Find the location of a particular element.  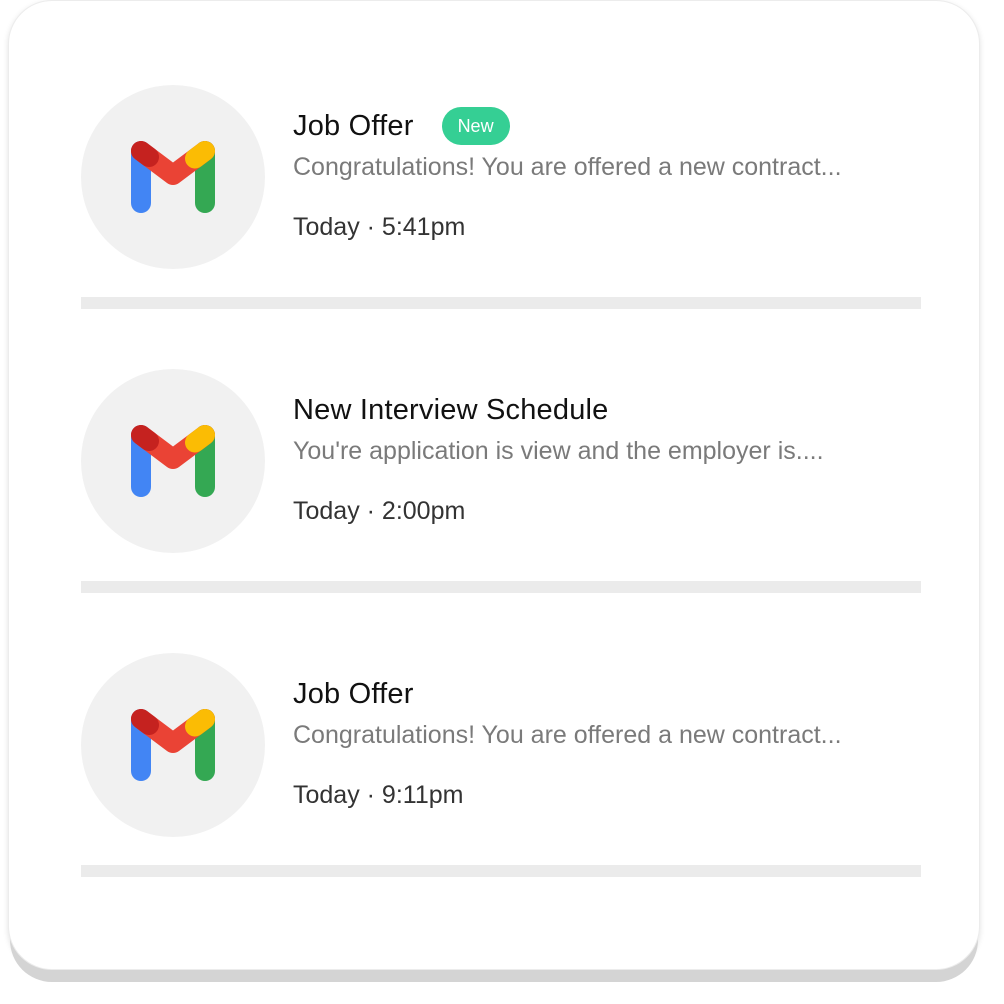

title-row: Job Offer New is located at coordinates (401, 126).